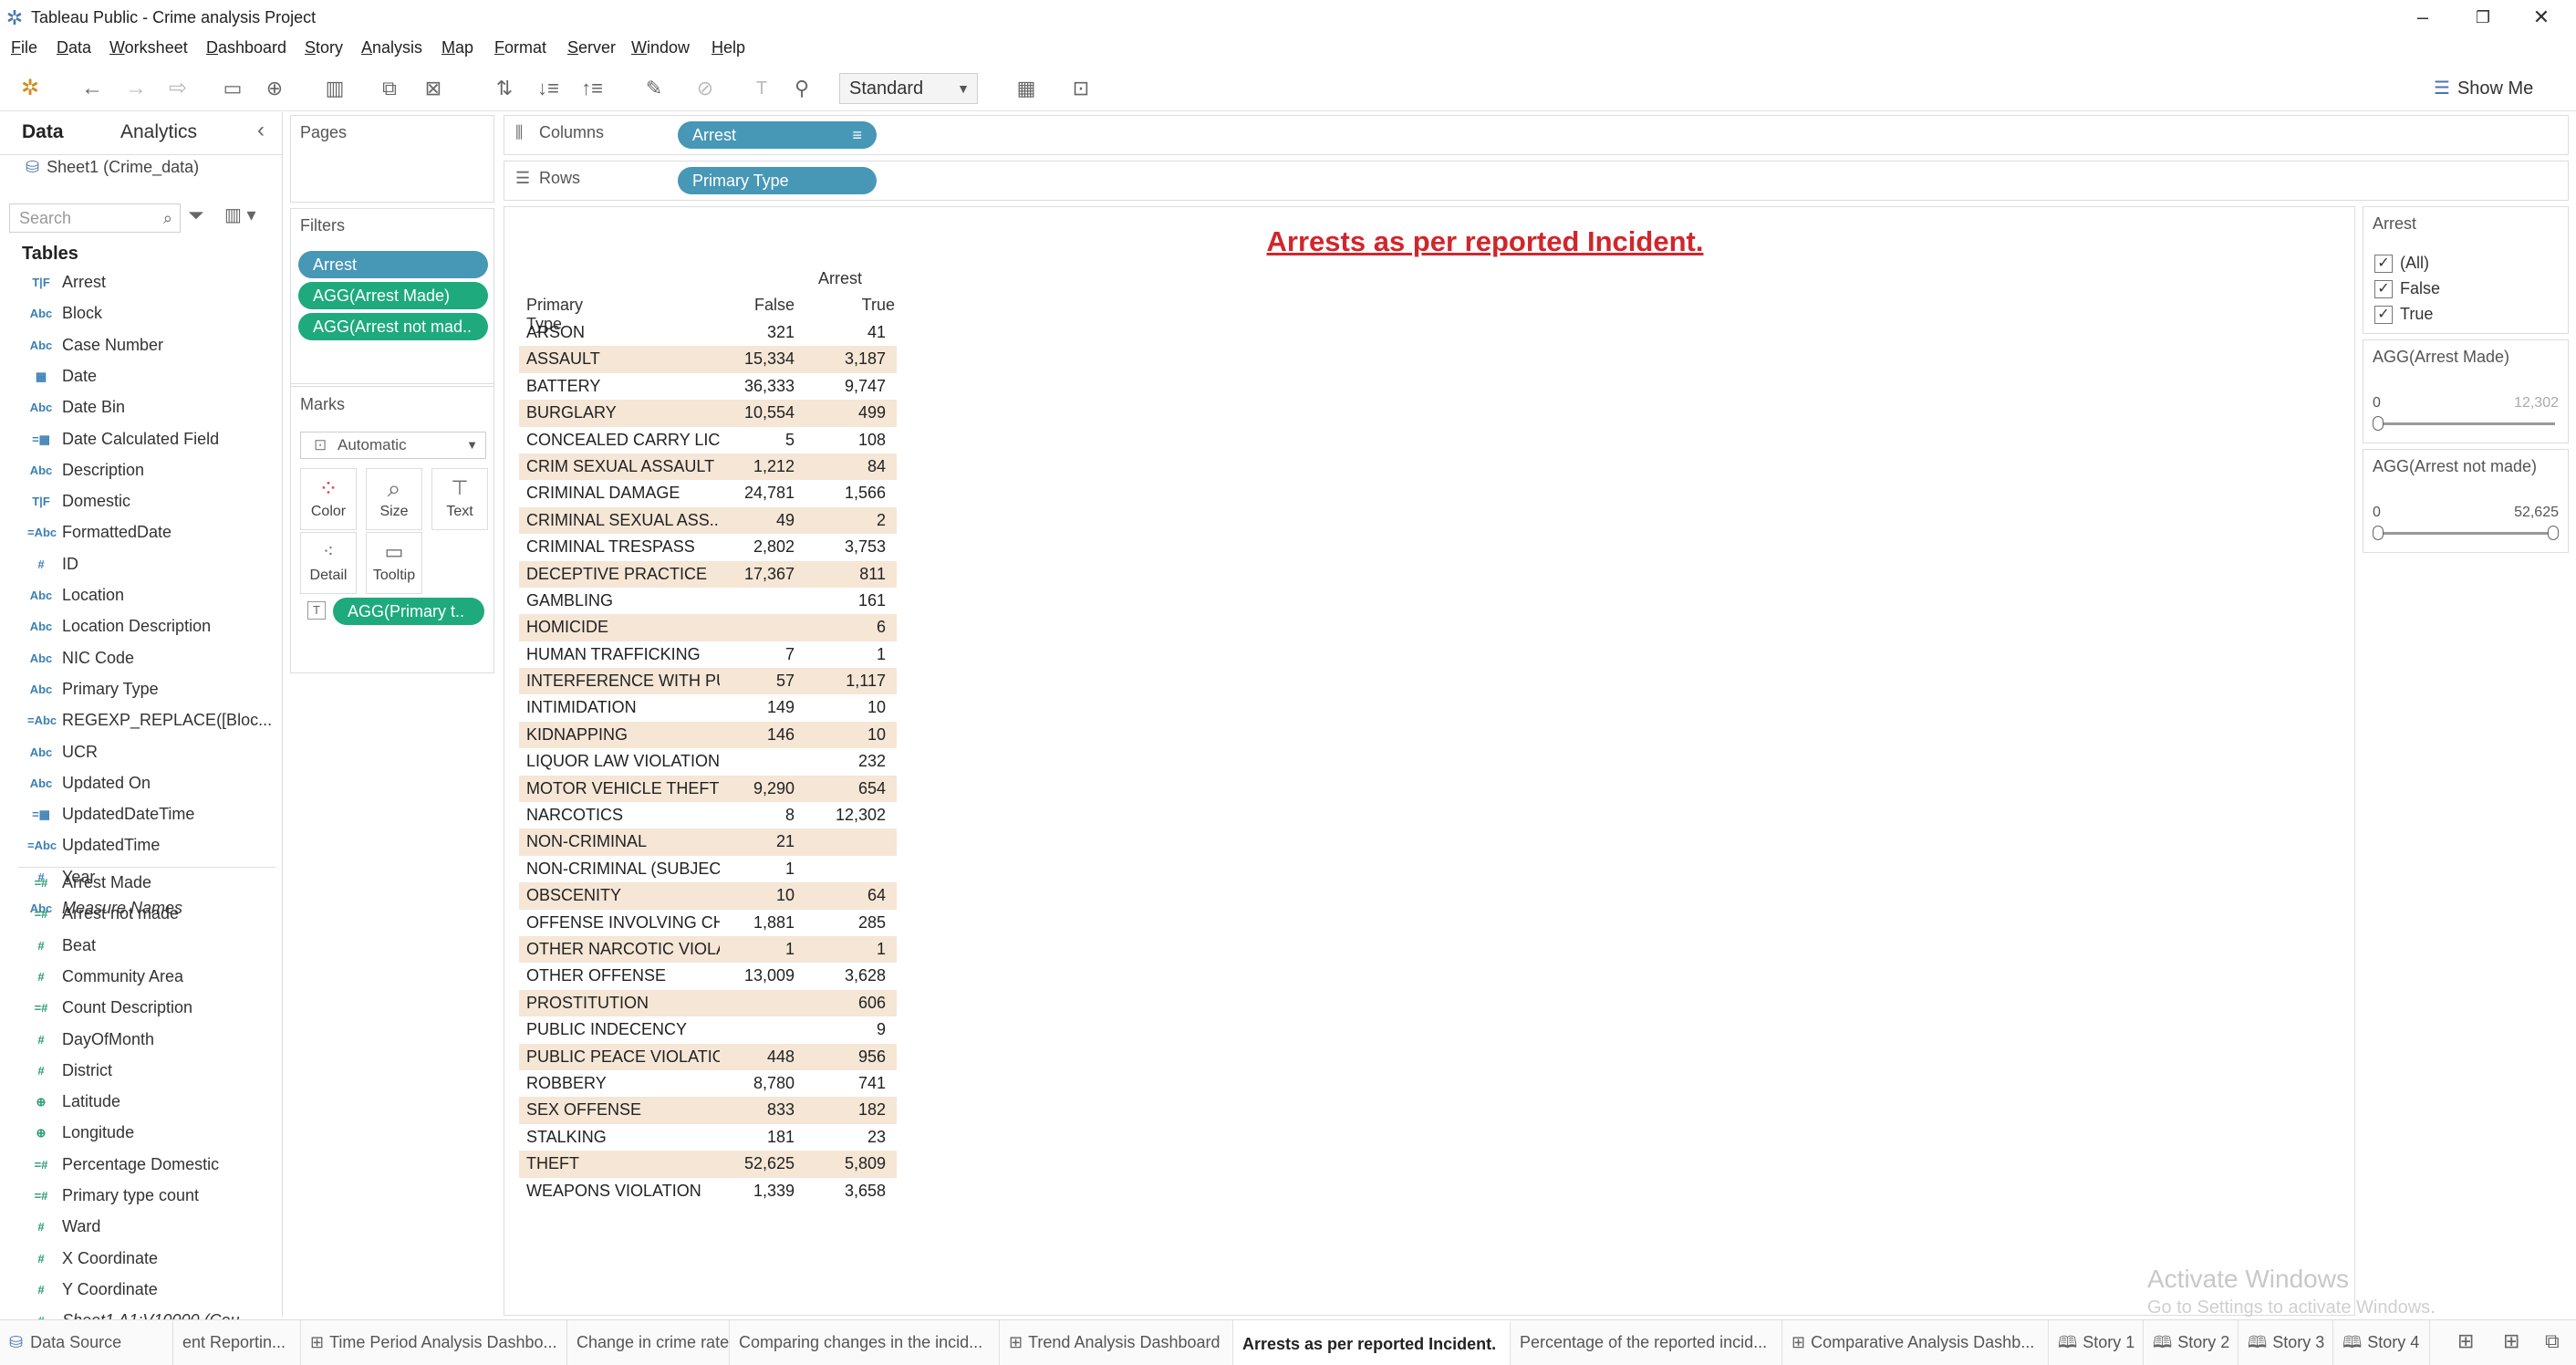  What do you see at coordinates (95, 218) in the screenshot?
I see `search-input: Search ⌕` at bounding box center [95, 218].